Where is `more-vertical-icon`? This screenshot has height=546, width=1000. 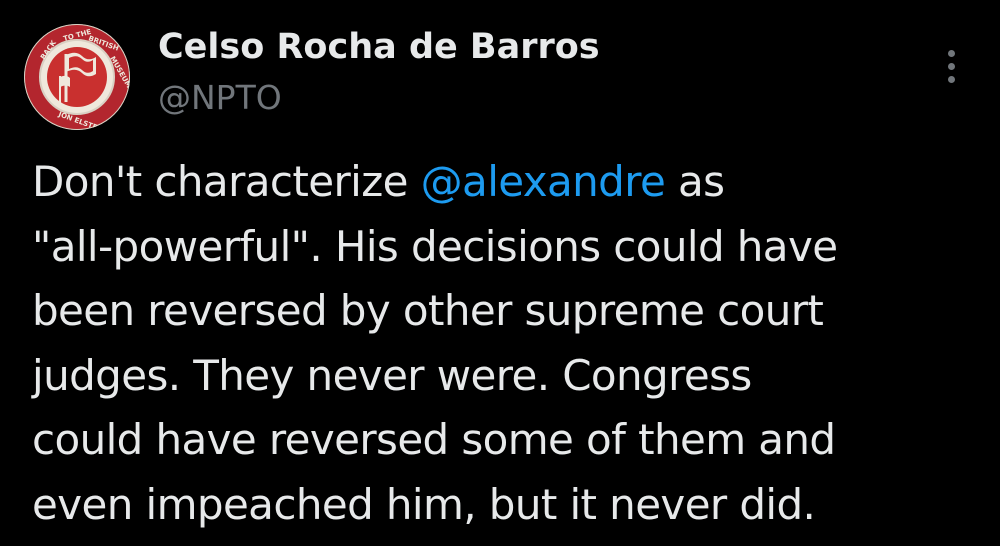 more-vertical-icon is located at coordinates (951, 66).